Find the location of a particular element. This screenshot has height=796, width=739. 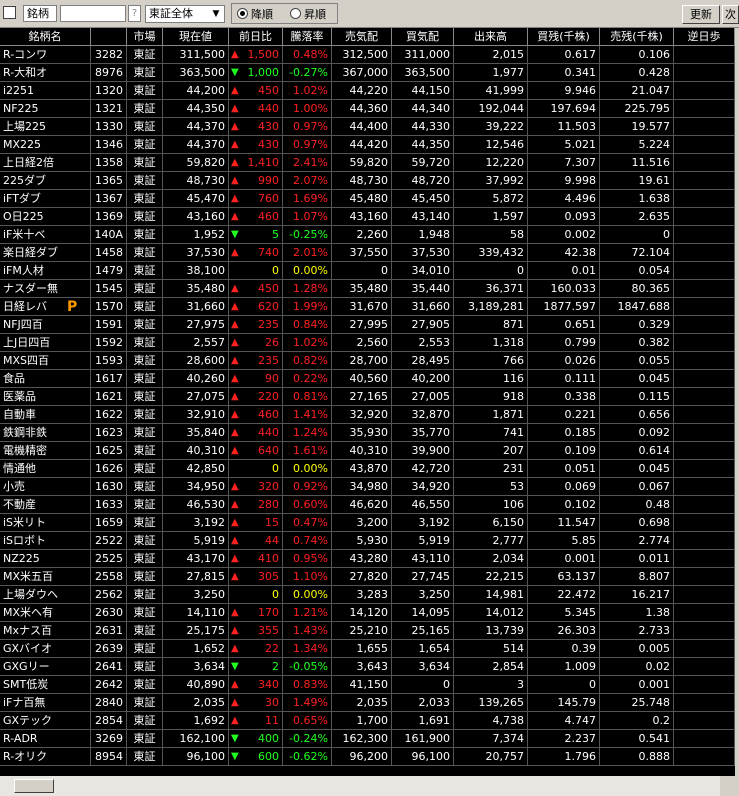

cell-market-text: 東証 is located at coordinates (144, 252).